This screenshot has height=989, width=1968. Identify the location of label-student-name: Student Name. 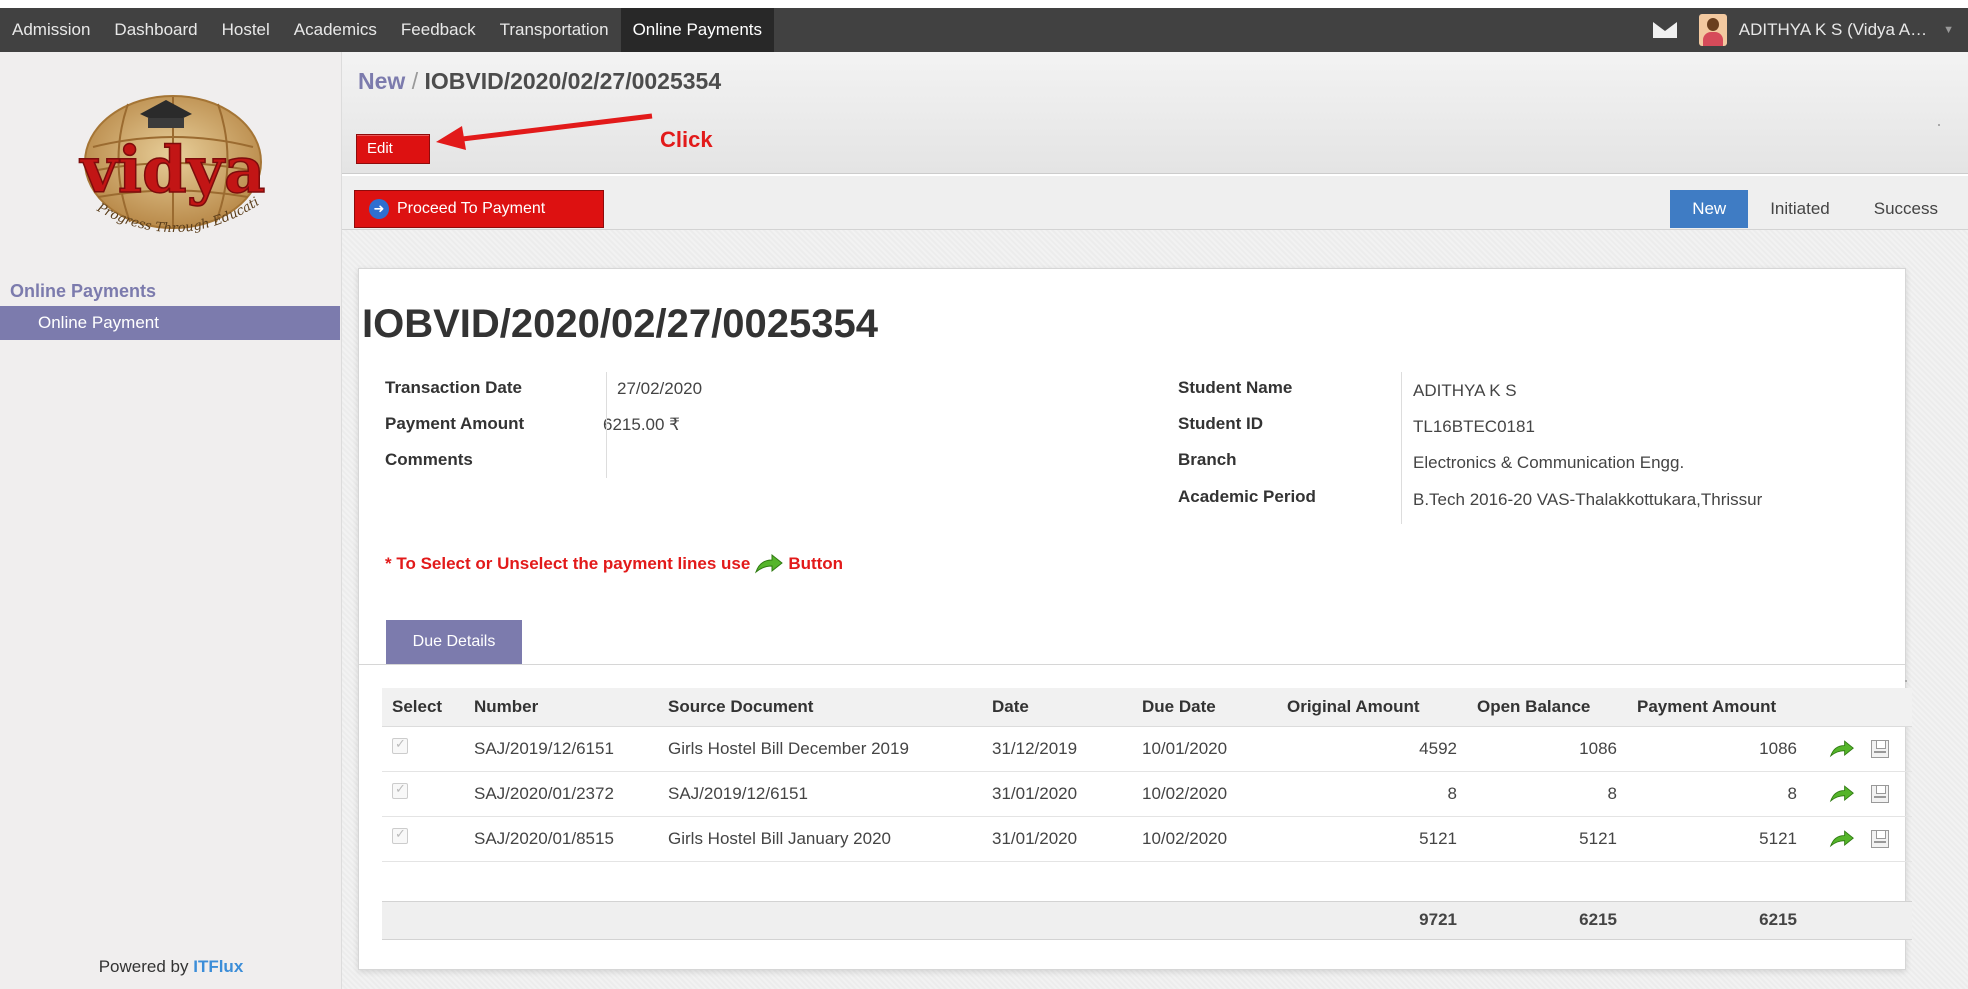
(1235, 387).